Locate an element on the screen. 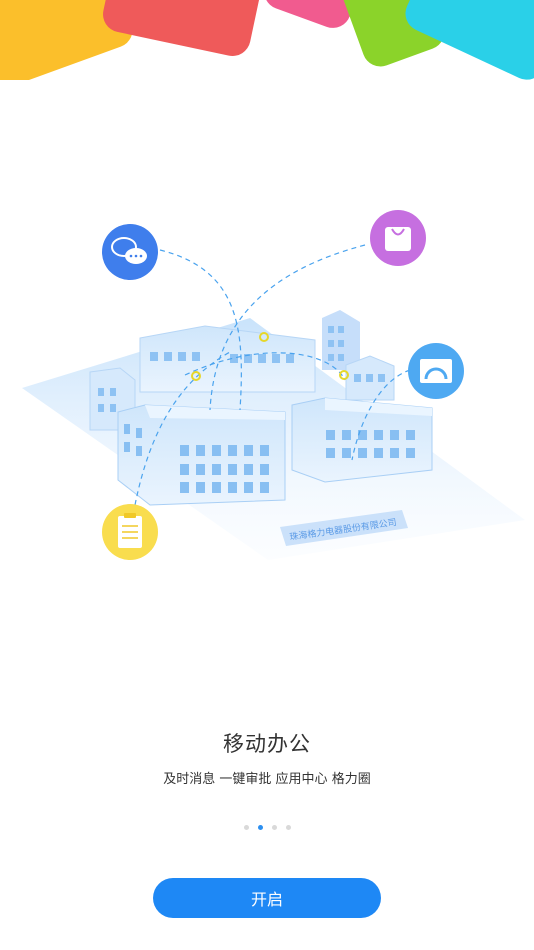  top-decoration is located at coordinates (267, 40).